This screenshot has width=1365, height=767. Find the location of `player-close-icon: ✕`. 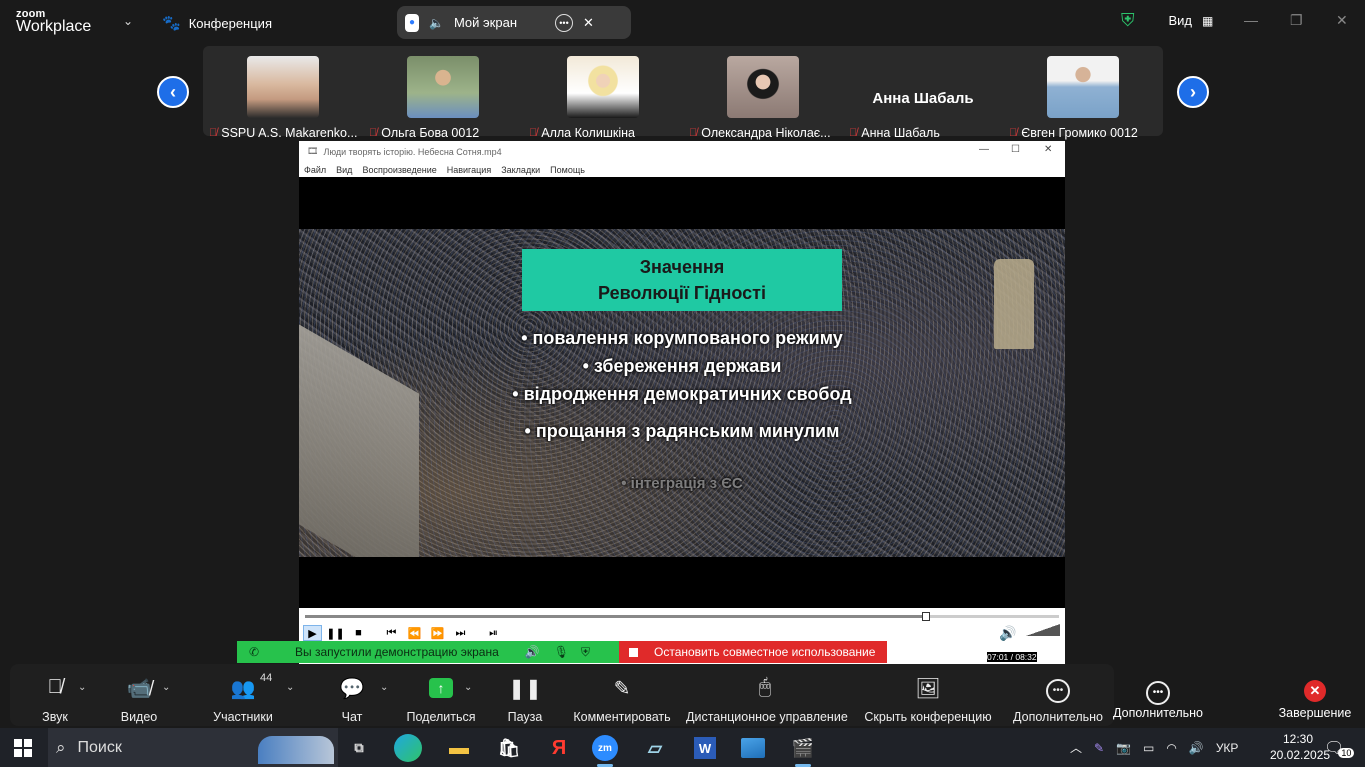

player-close-icon: ✕ is located at coordinates (1048, 149).